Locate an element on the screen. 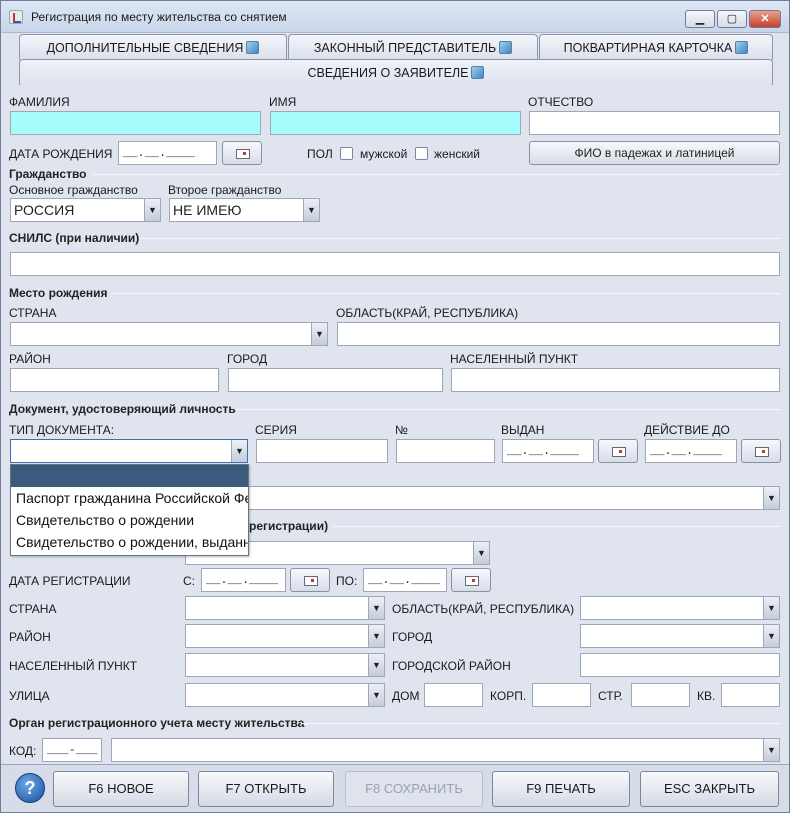  doc-series-input is located at coordinates (322, 451).